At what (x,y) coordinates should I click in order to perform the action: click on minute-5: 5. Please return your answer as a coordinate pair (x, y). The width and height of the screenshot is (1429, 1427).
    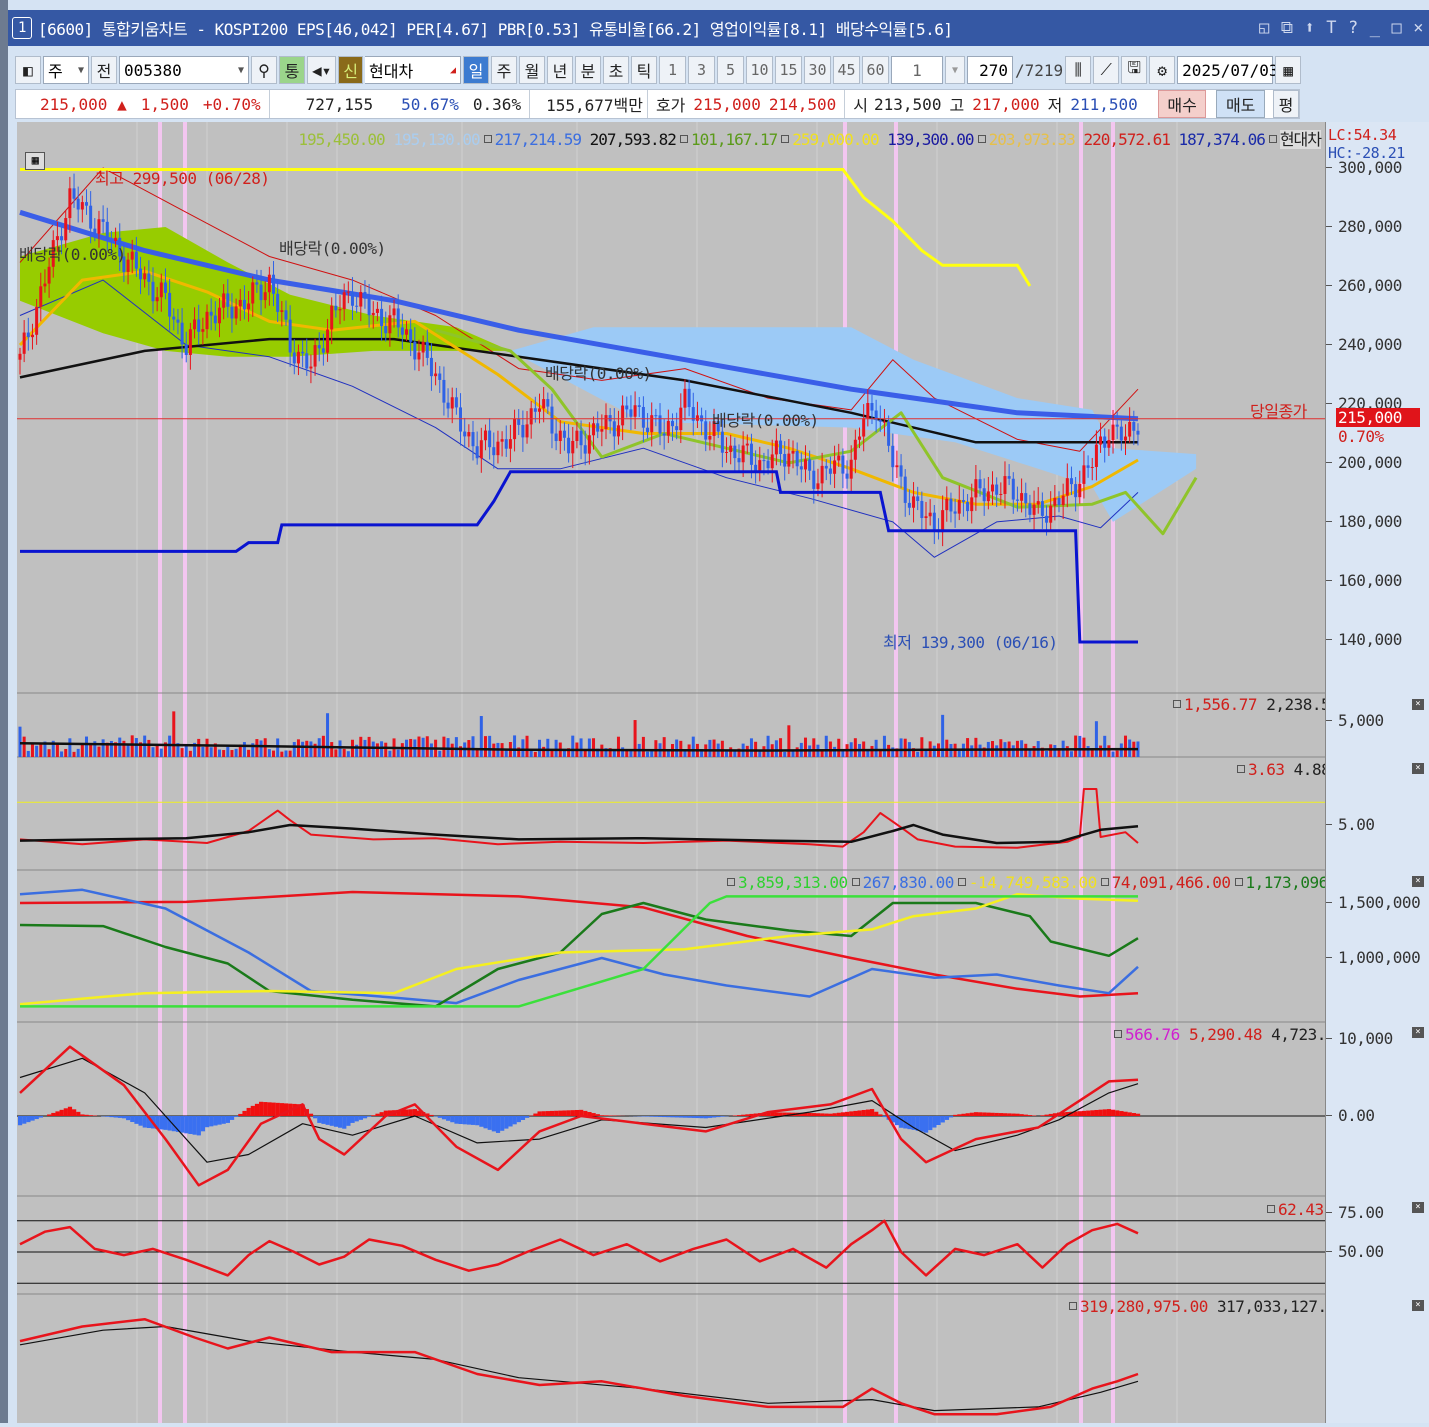
    Looking at the image, I should click on (730, 70).